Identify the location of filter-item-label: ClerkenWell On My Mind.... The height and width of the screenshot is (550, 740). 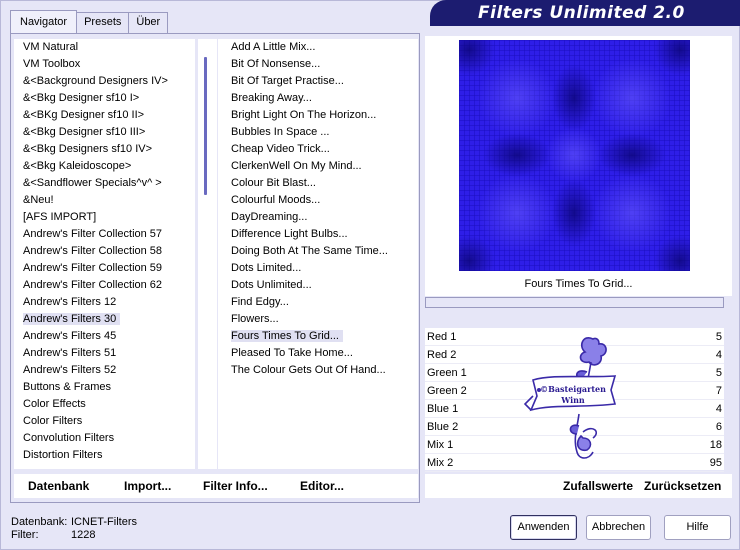
(296, 166).